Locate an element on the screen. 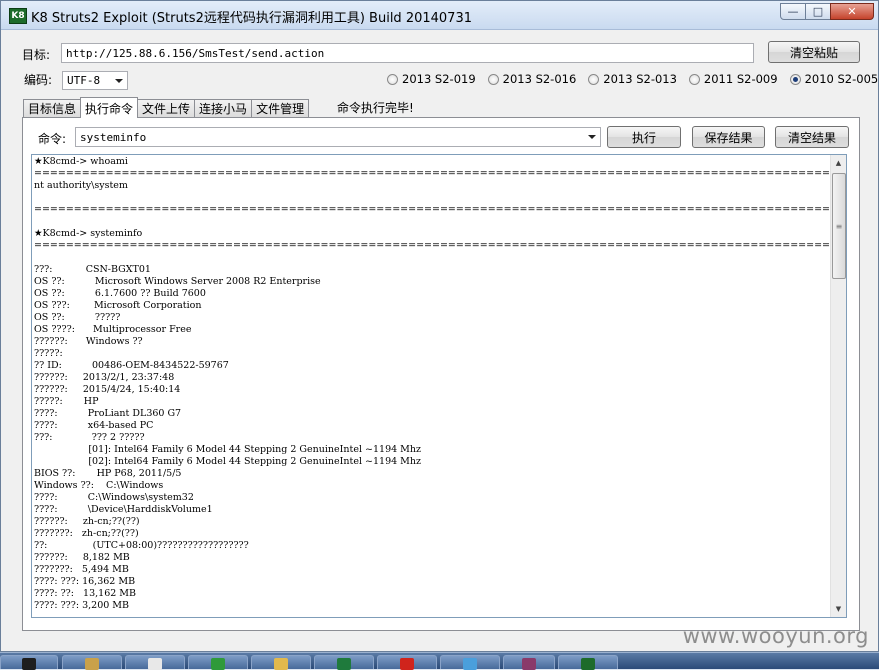 The height and width of the screenshot is (670, 879). taskbar-spreadsheet-icon is located at coordinates (344, 662).